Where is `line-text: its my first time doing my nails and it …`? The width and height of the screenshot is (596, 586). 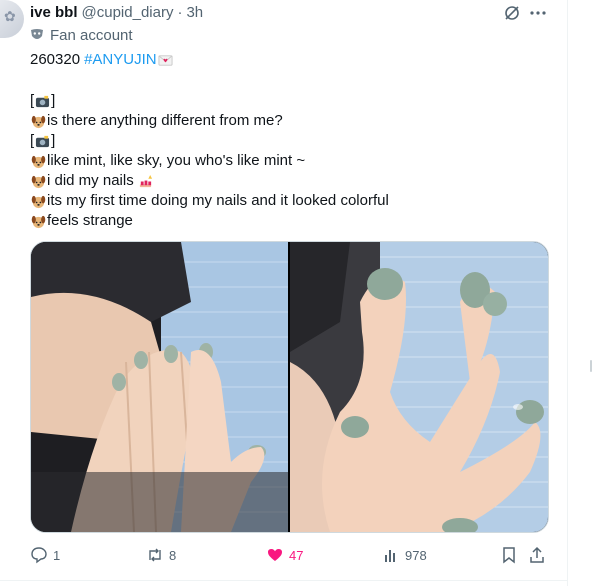 line-text: its my first time doing my nails and it … is located at coordinates (218, 200).